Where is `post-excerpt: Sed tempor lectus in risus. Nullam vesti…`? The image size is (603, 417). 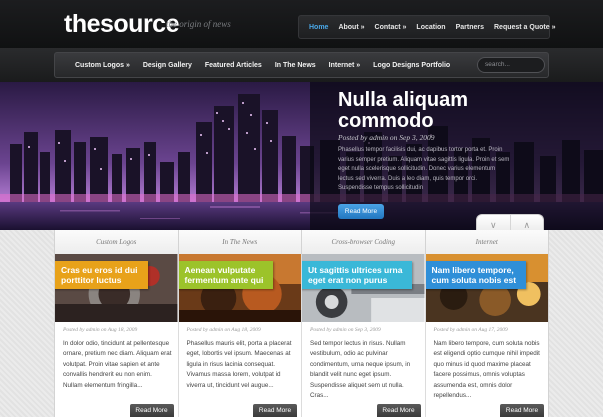
post-excerpt: Sed tempor lectus in risus. Nullam vesti… is located at coordinates (360, 370).